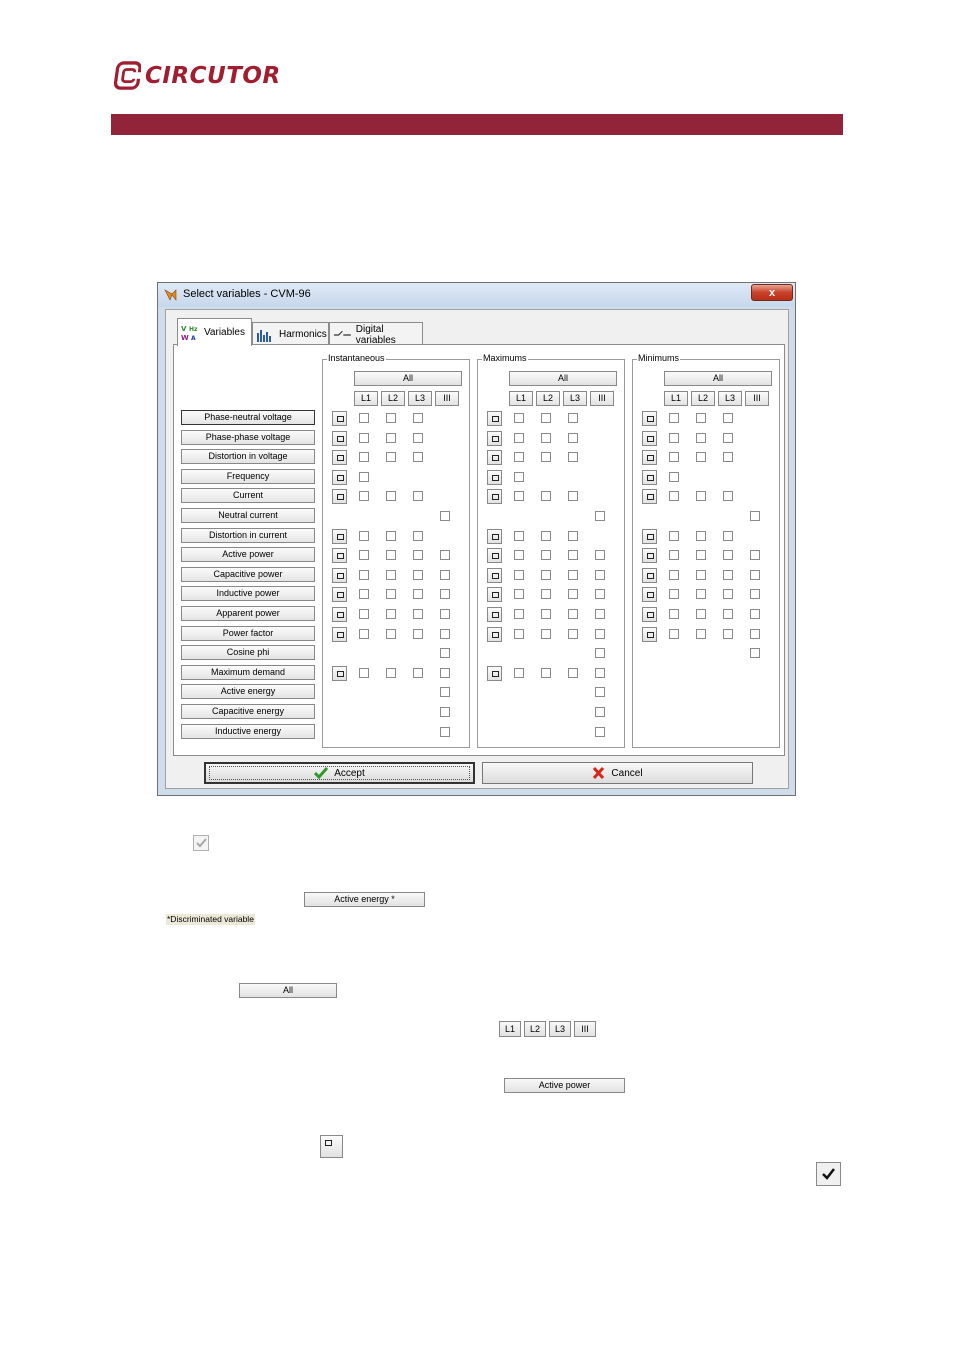 This screenshot has width=954, height=1350. I want to click on variable-button: Active energy, so click(248, 692).